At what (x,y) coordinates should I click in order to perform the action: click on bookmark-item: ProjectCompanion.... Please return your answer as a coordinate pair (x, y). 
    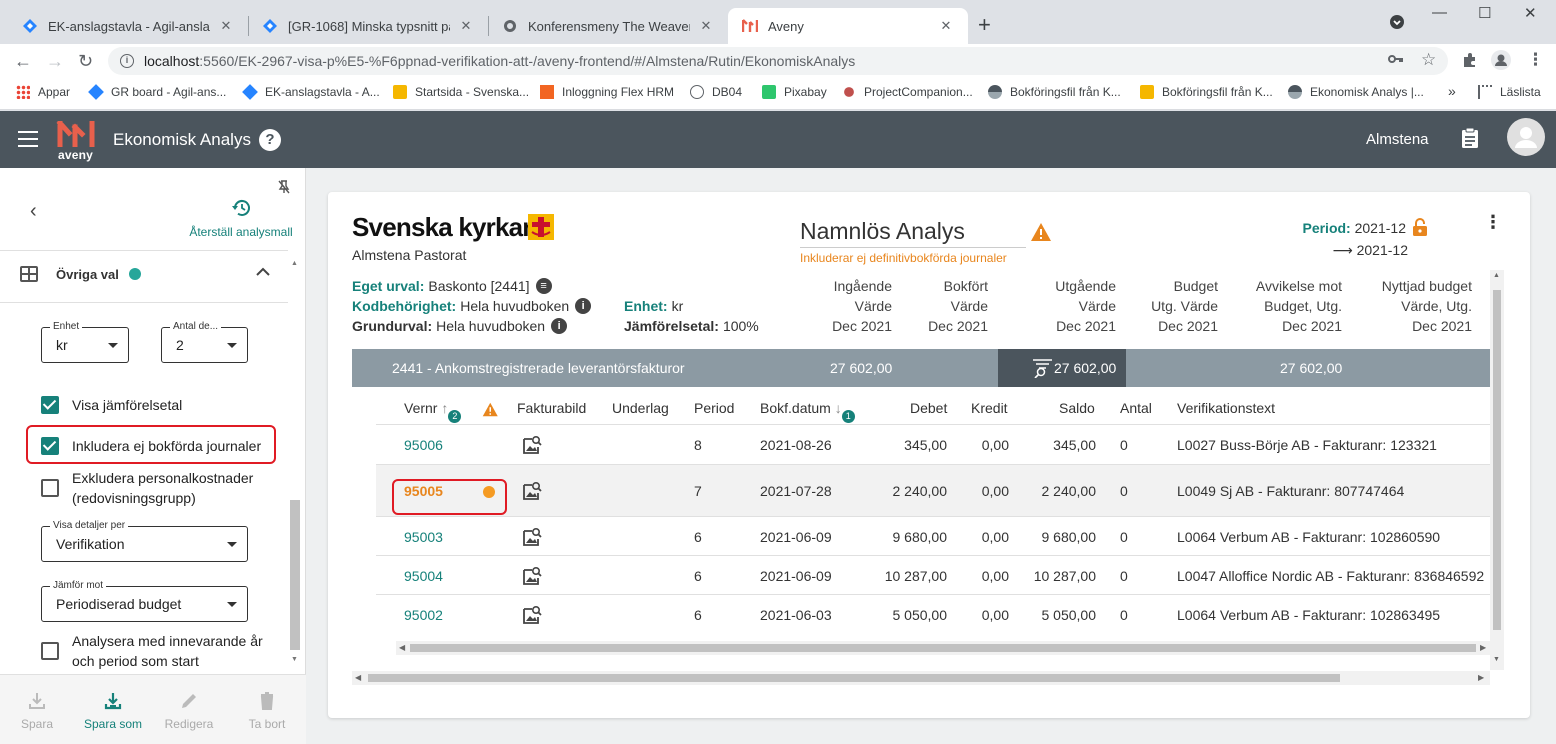
    Looking at the image, I should click on (907, 92).